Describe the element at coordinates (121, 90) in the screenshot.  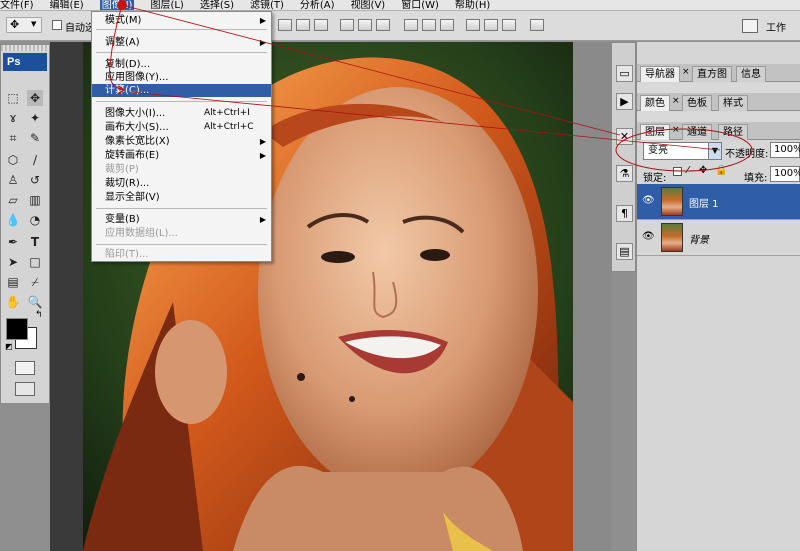
I see `annotation-arrowhead` at that location.